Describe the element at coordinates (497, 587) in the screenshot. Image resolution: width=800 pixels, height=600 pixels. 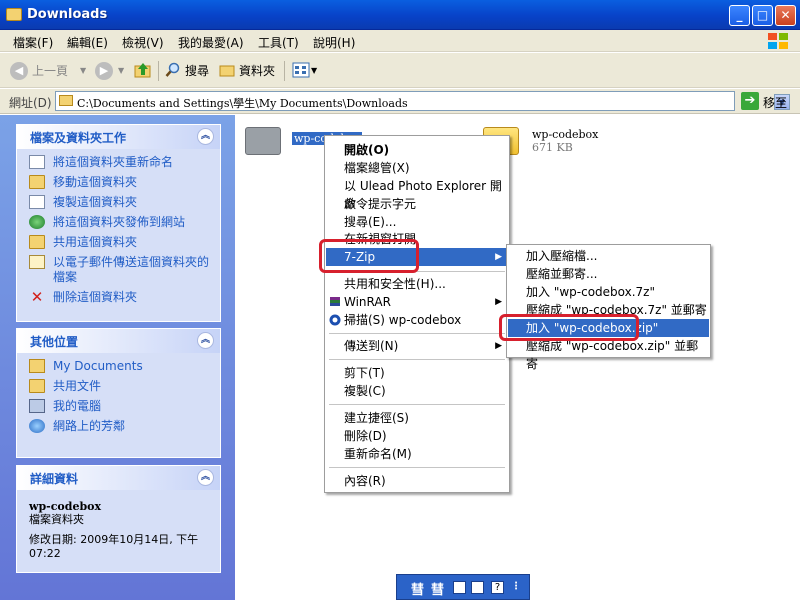
I see `ime-help-icon: ?` at that location.